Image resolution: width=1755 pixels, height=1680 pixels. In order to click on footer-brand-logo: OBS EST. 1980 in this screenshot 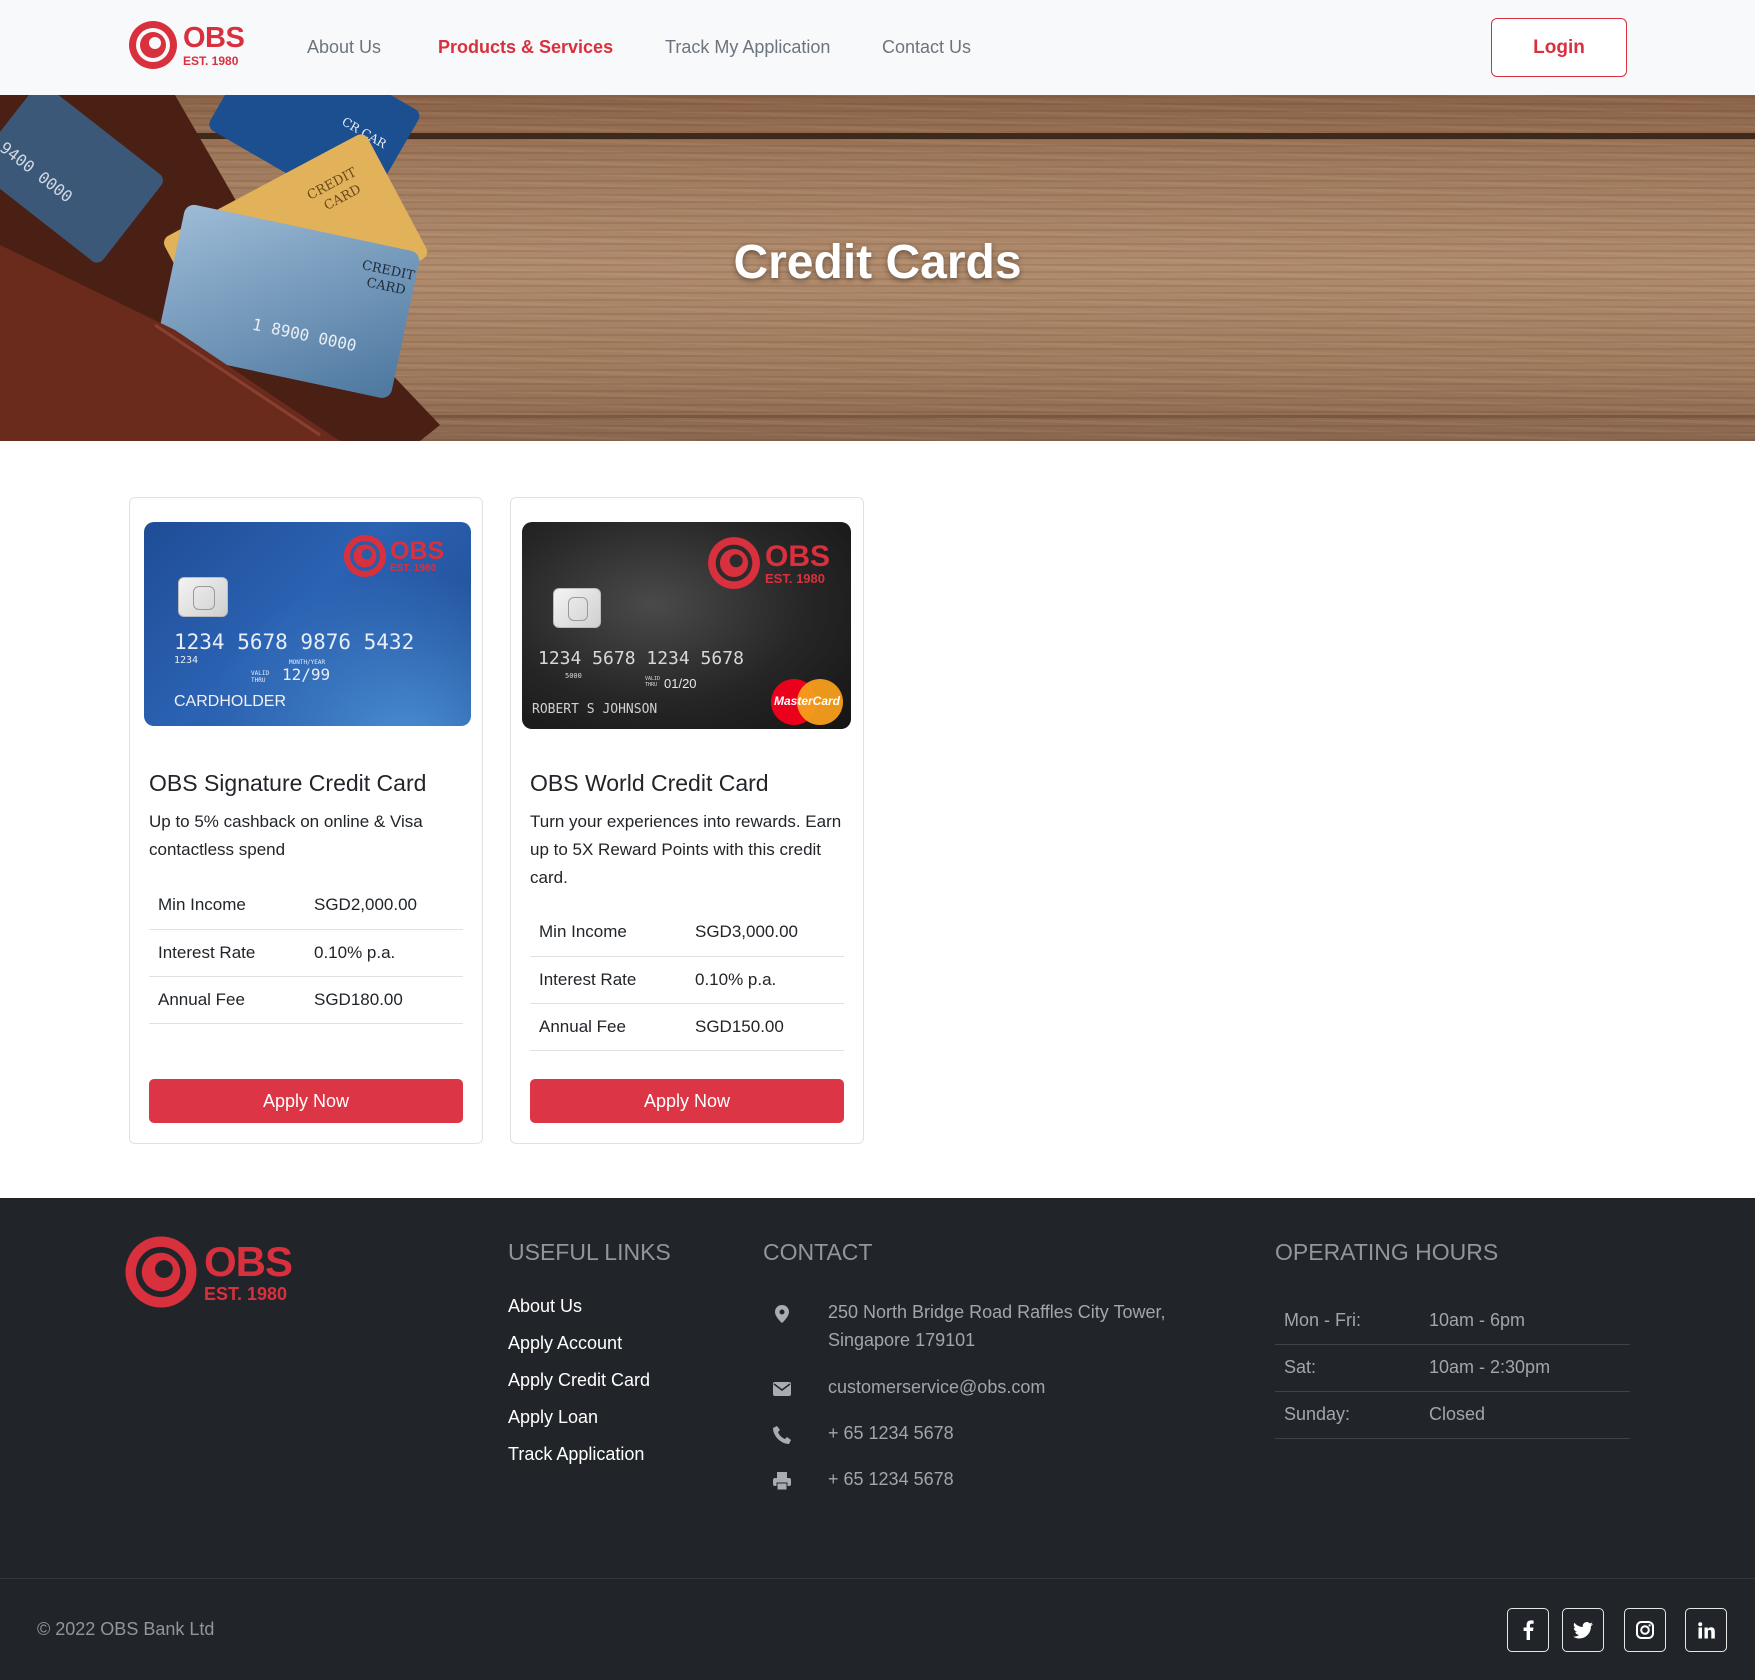, I will do `click(208, 1272)`.